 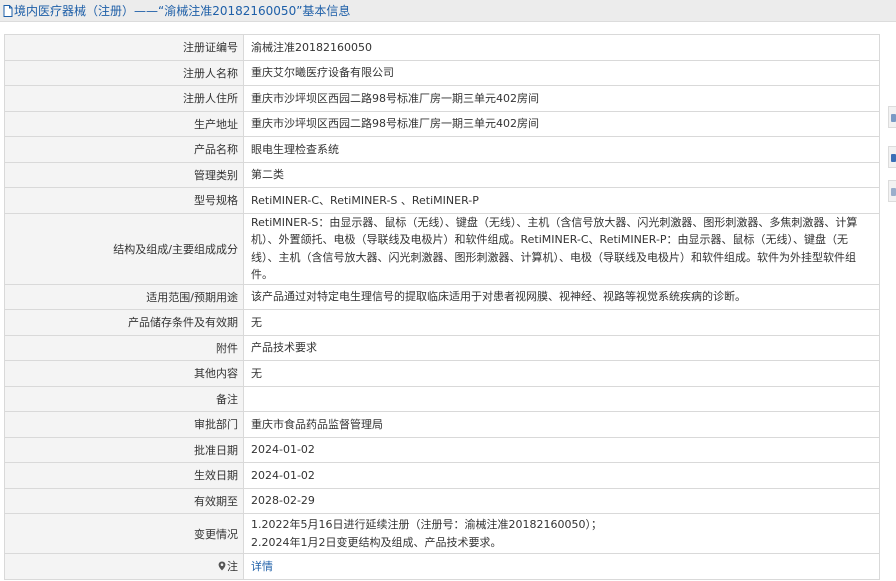 I want to click on table-row: 生产地址 重庆市沙坪坝区西园二路98号标准厂房一期三单元402房间, so click(x=442, y=123).